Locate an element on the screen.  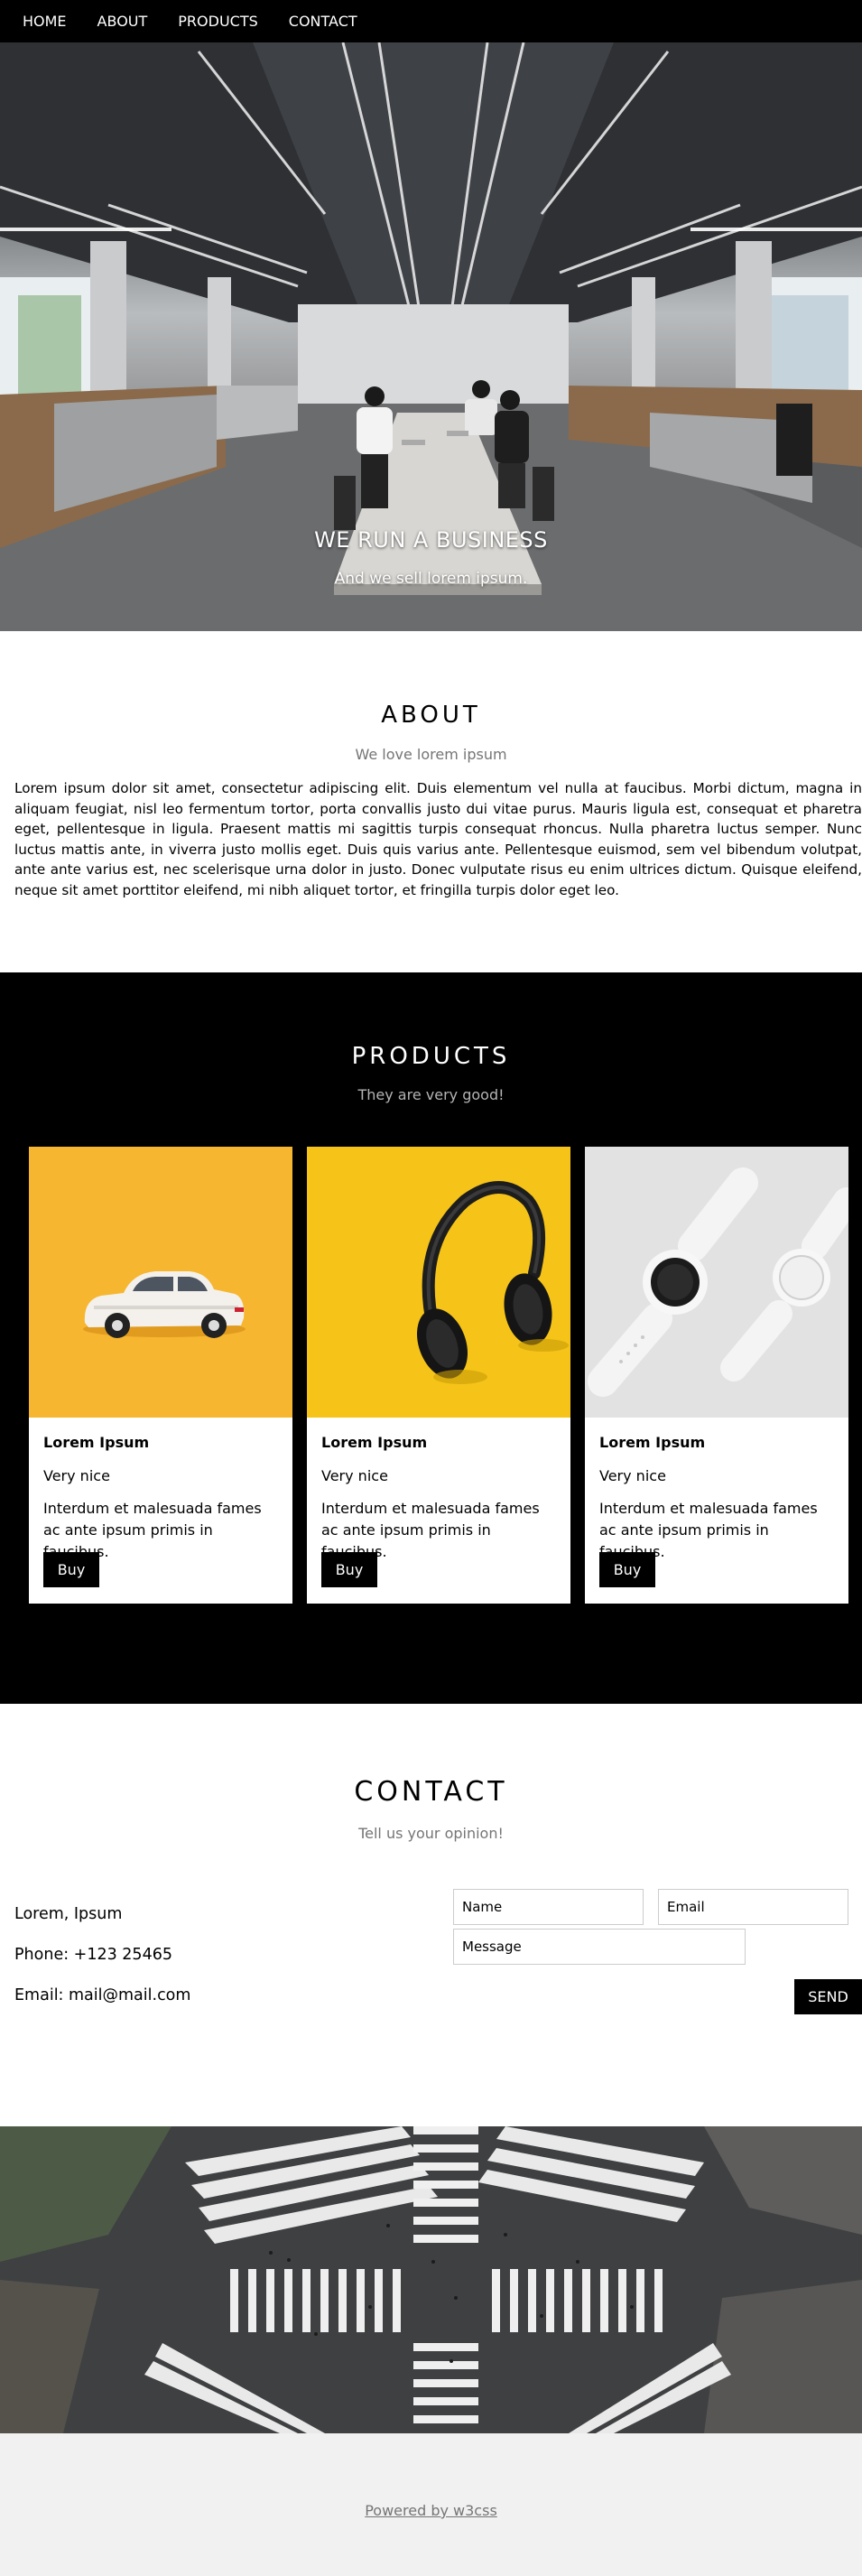
smartwatch-photo-icon is located at coordinates (716, 1282).